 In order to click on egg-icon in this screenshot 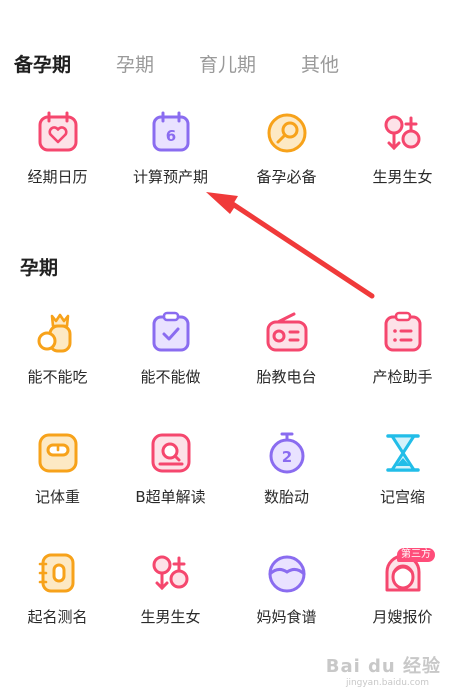, I will do `click(287, 133)`.